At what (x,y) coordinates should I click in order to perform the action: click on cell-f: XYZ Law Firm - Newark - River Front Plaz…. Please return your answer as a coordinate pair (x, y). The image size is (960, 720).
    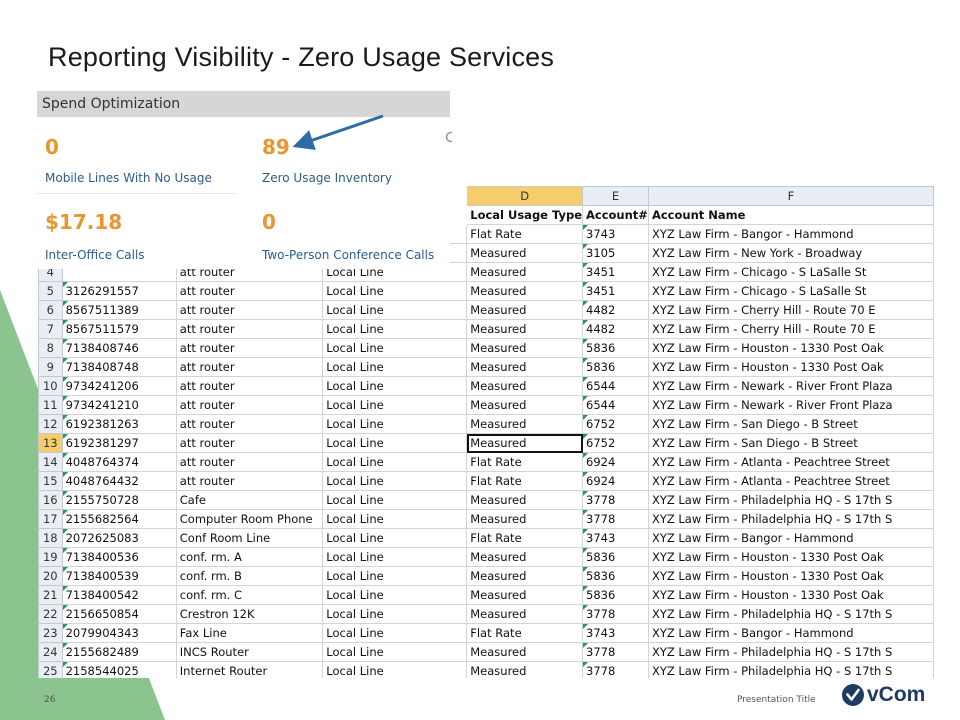
    Looking at the image, I should click on (790, 405).